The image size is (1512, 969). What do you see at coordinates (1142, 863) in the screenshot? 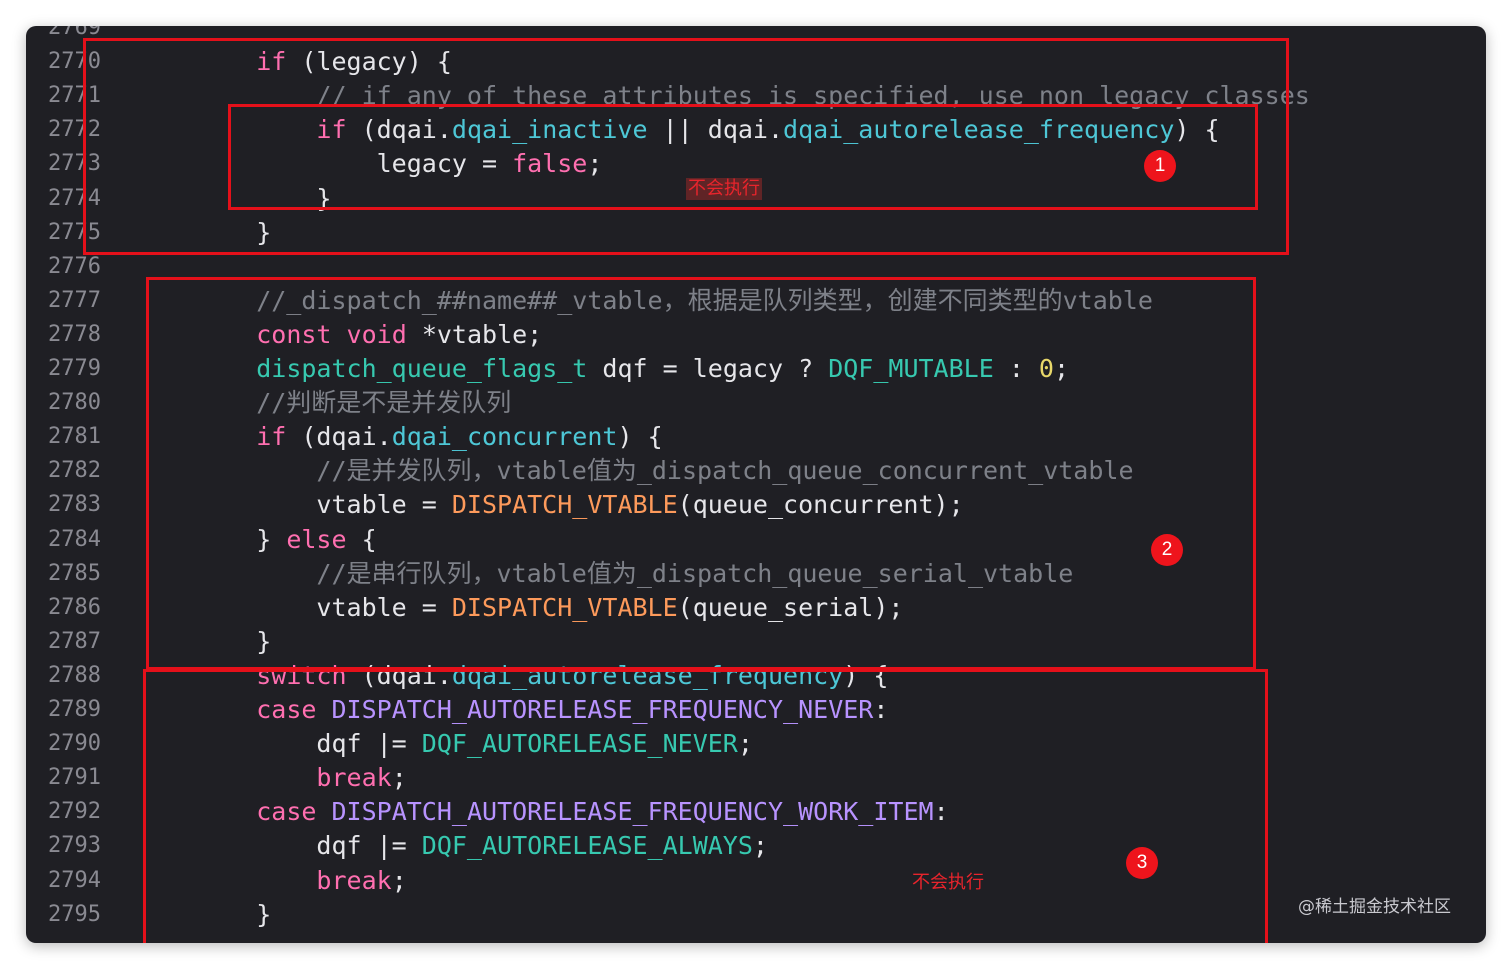
I see `annotation-badge-3: 3` at bounding box center [1142, 863].